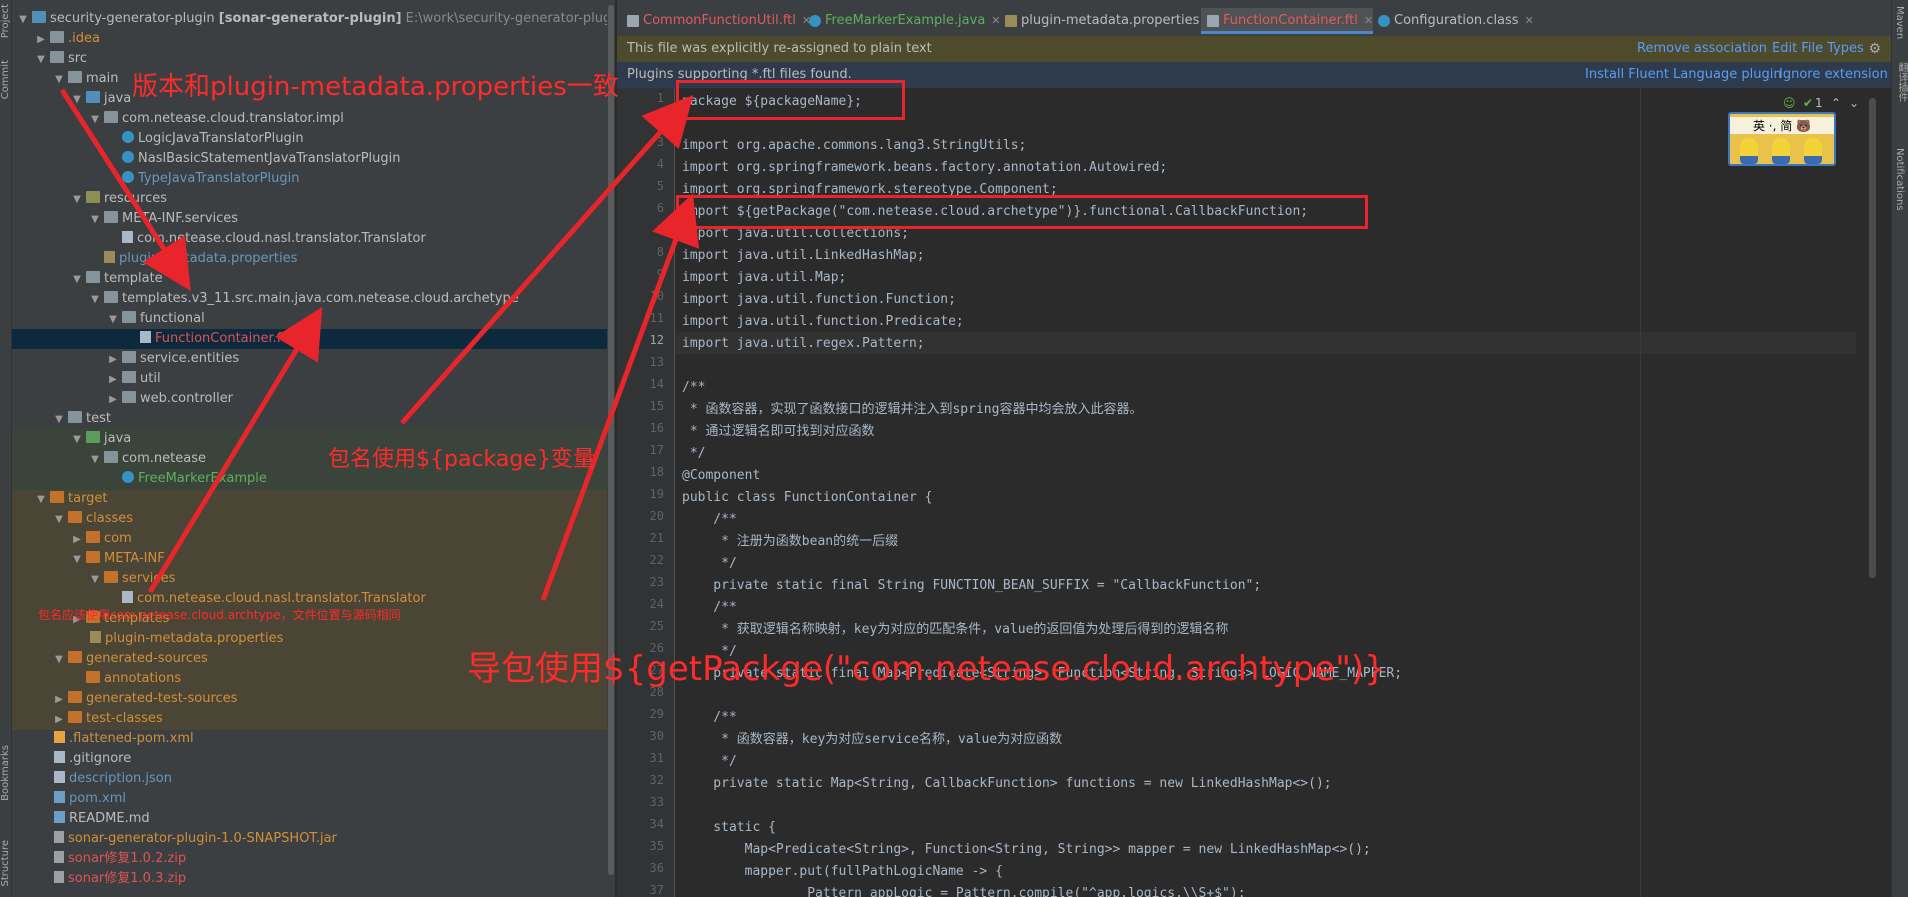 This screenshot has height=897, width=1908. I want to click on project-scrollbar, so click(611, 448).